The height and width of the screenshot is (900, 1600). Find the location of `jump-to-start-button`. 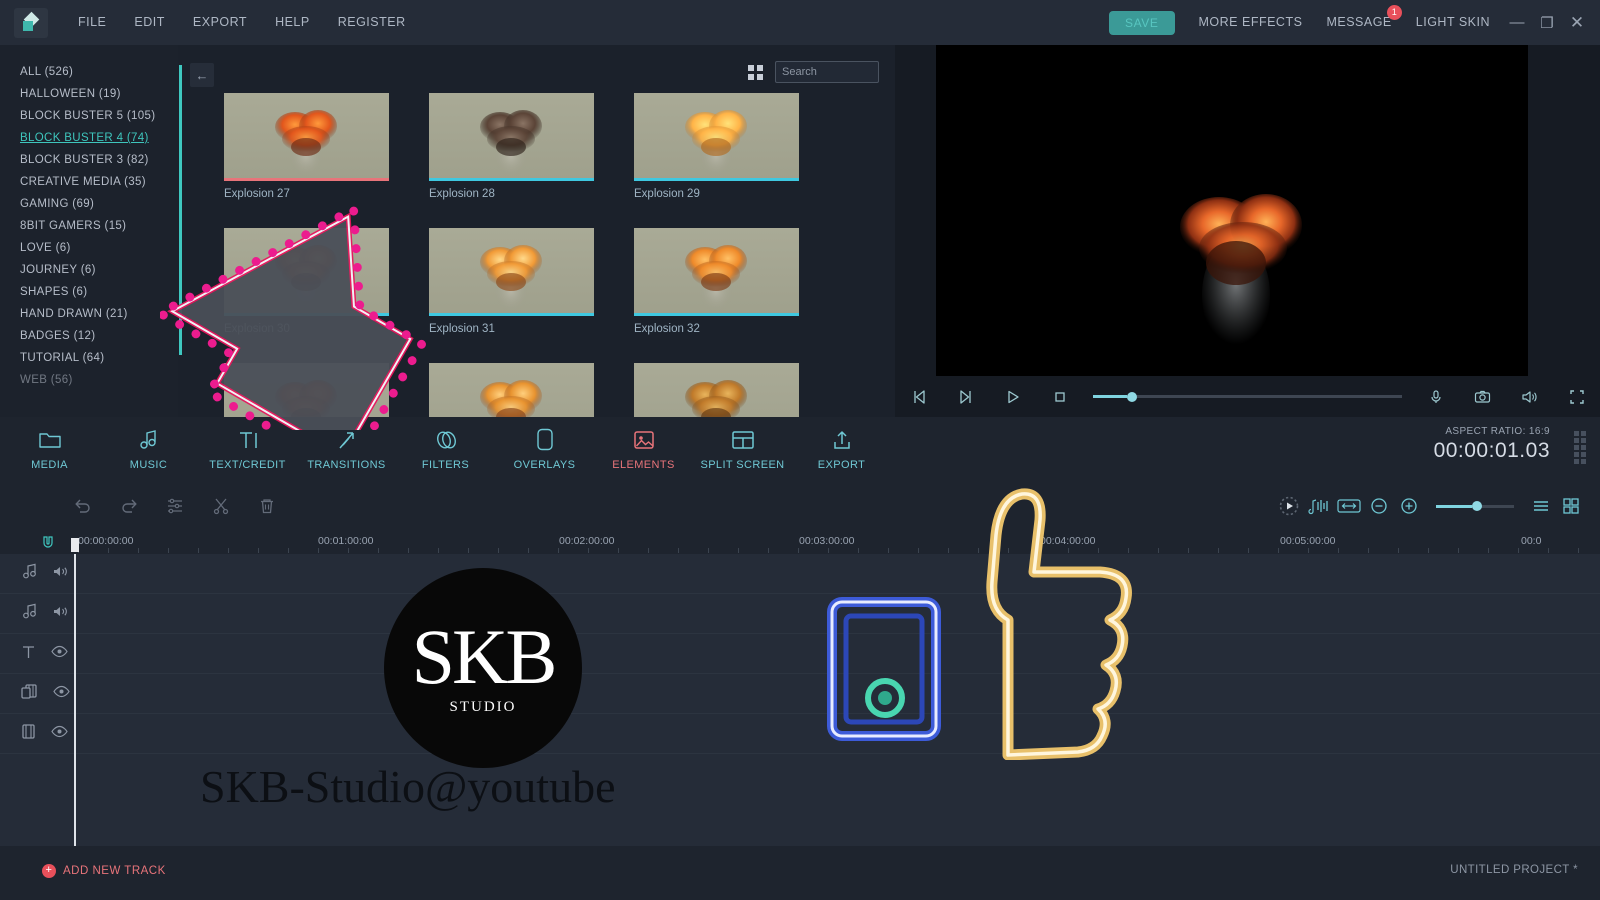

jump-to-start-button is located at coordinates (918, 396).